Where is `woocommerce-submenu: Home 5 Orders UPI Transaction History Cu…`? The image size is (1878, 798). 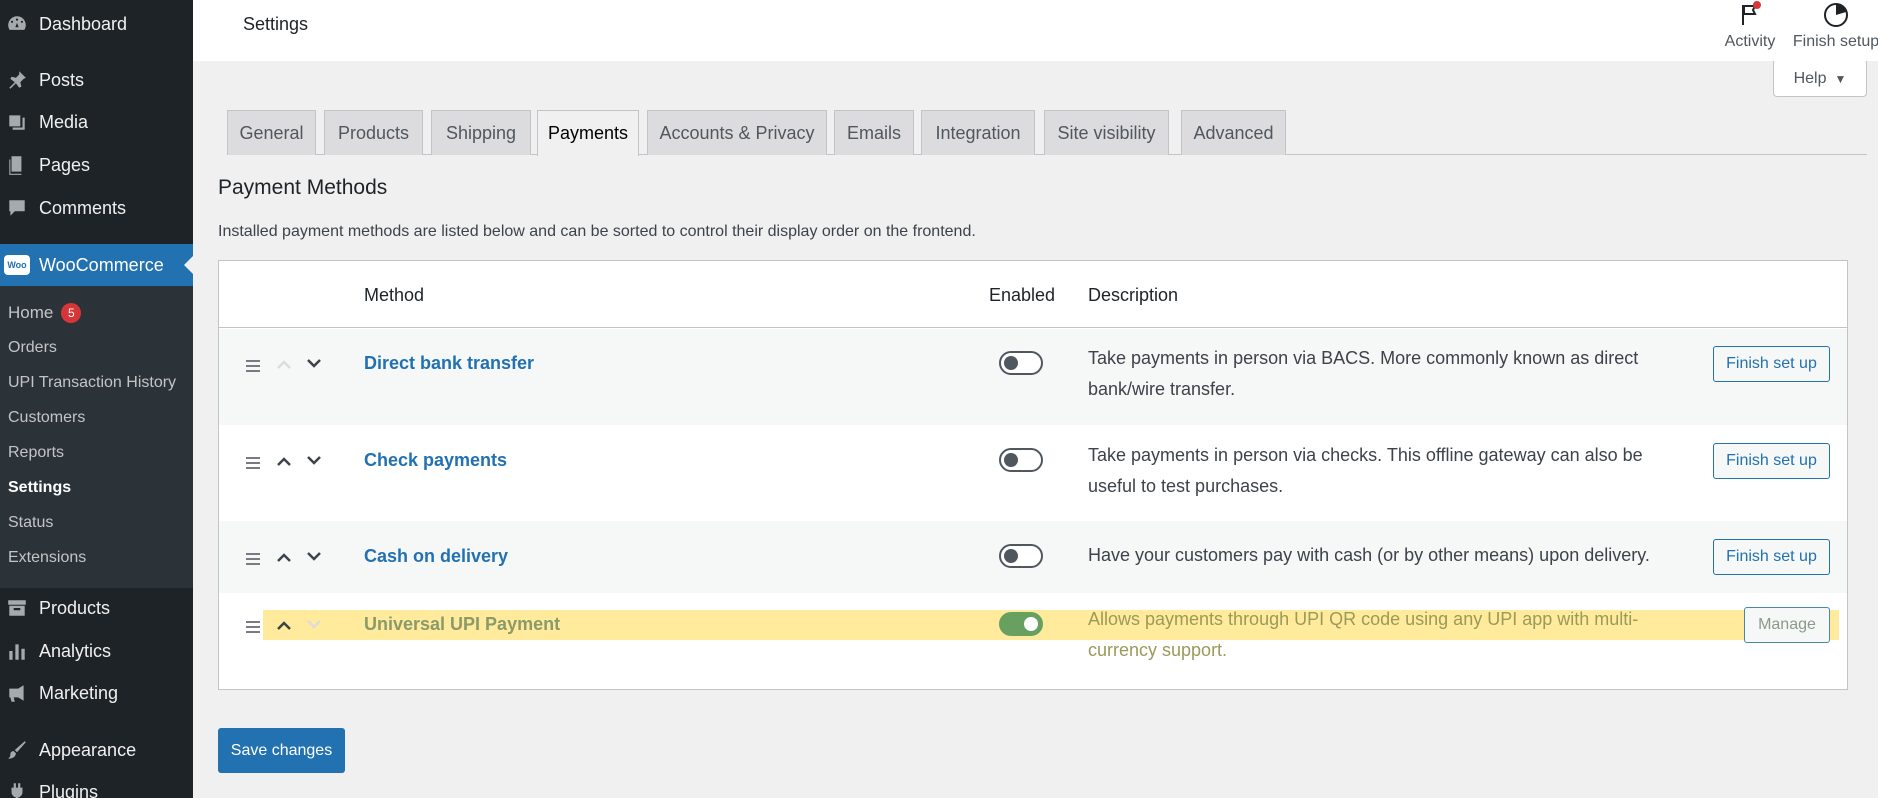 woocommerce-submenu: Home 5 Orders UPI Transaction History Cu… is located at coordinates (96, 437).